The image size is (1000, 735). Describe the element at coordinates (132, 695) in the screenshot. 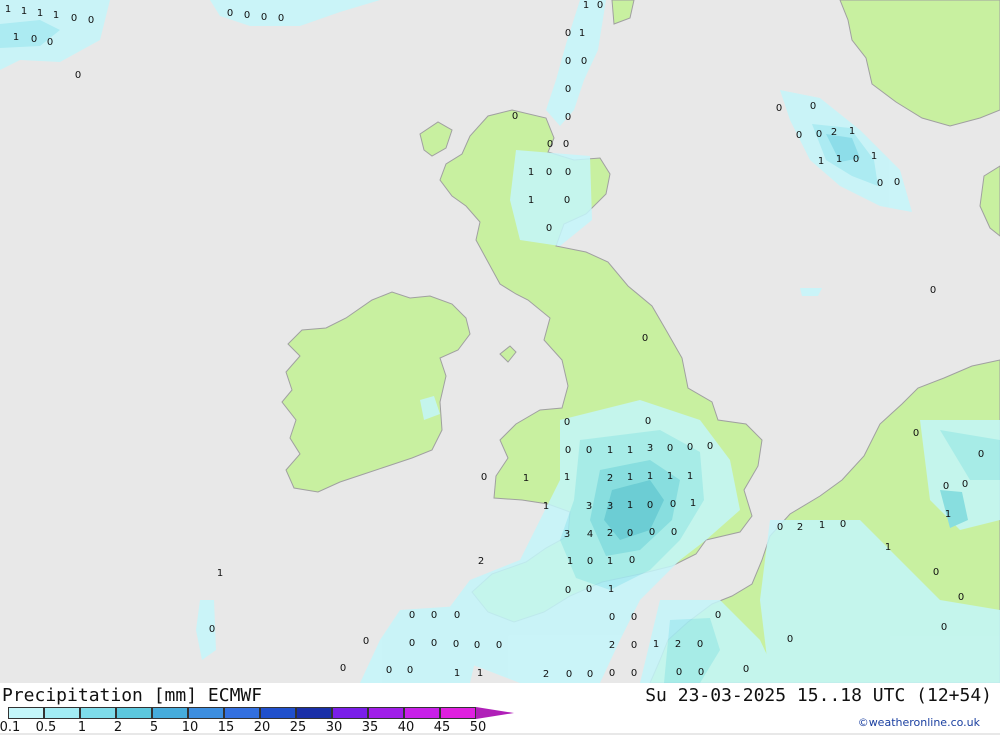

I see `map-title: Precipitation [mm] ECMWF` at that location.